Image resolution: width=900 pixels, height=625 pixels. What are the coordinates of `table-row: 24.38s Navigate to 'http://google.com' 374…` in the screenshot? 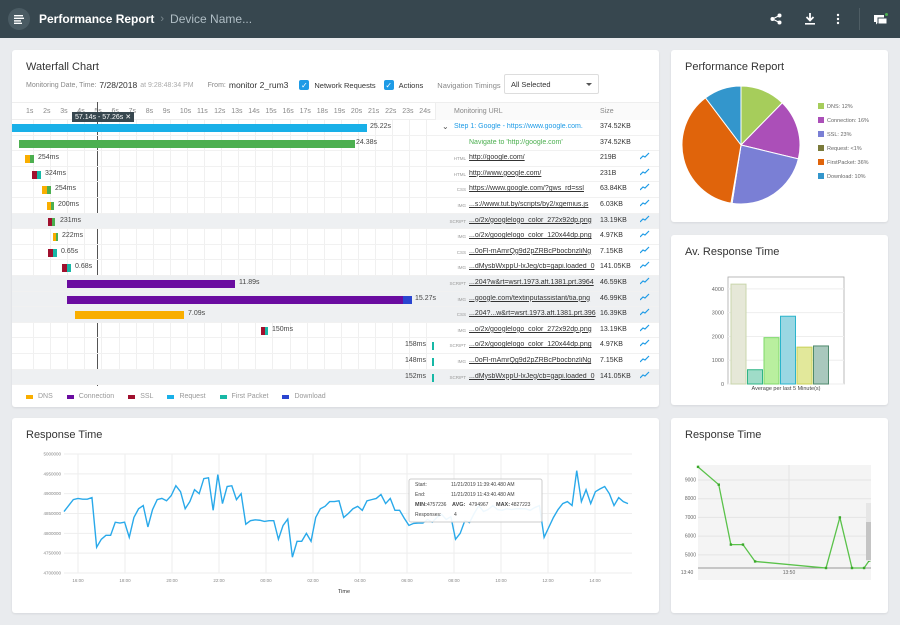 It's located at (335, 144).